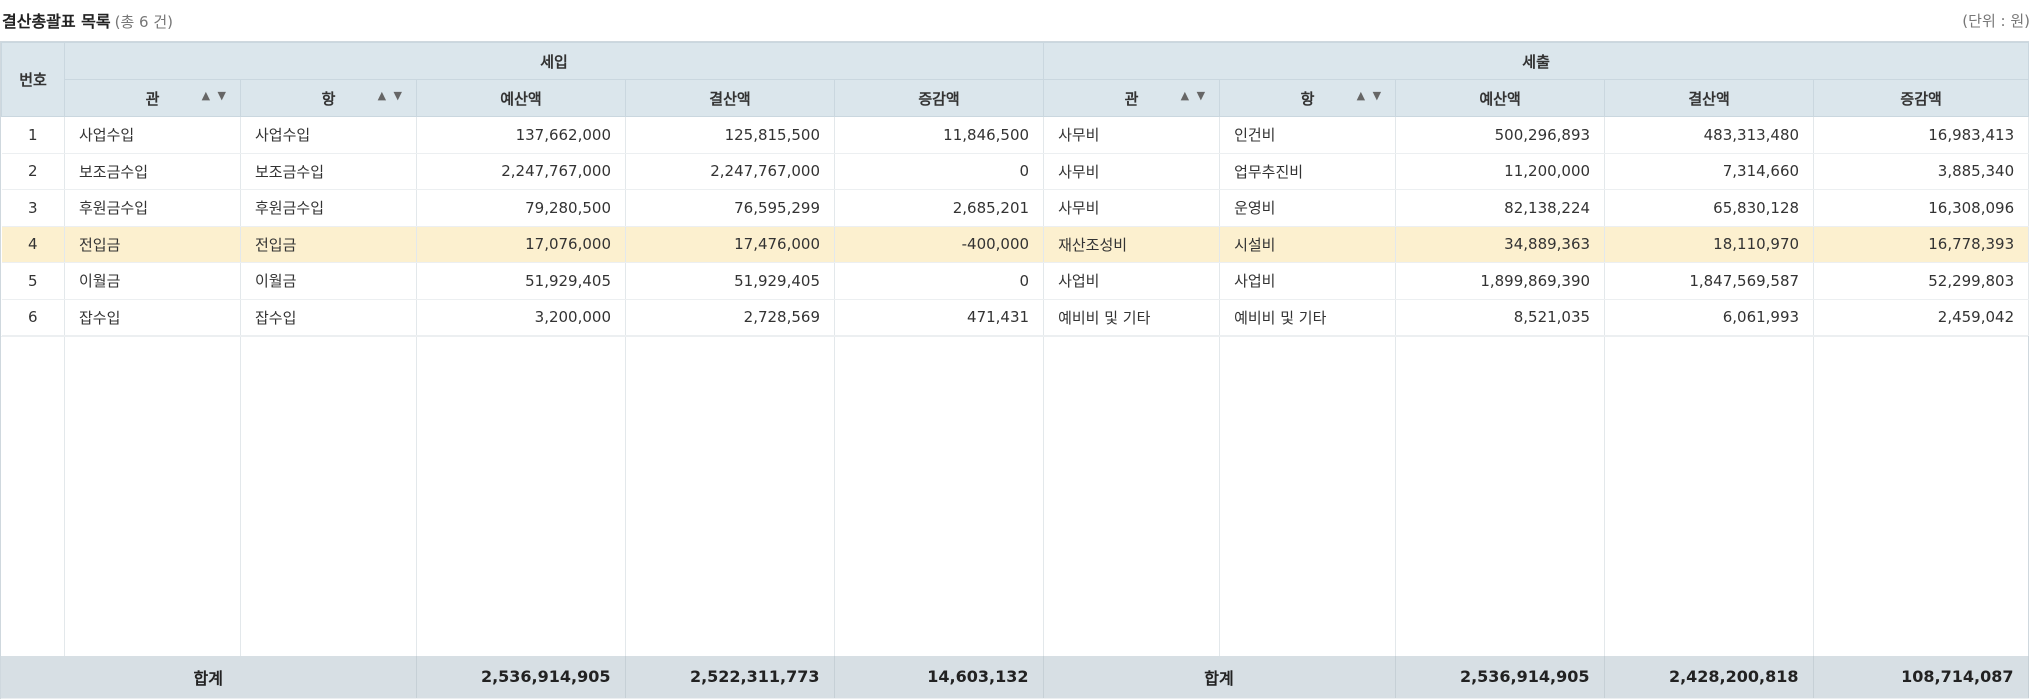 This screenshot has height=700, width=2032. Describe the element at coordinates (328, 281) in the screenshot. I see `cell-income-hang: 이월금` at that location.